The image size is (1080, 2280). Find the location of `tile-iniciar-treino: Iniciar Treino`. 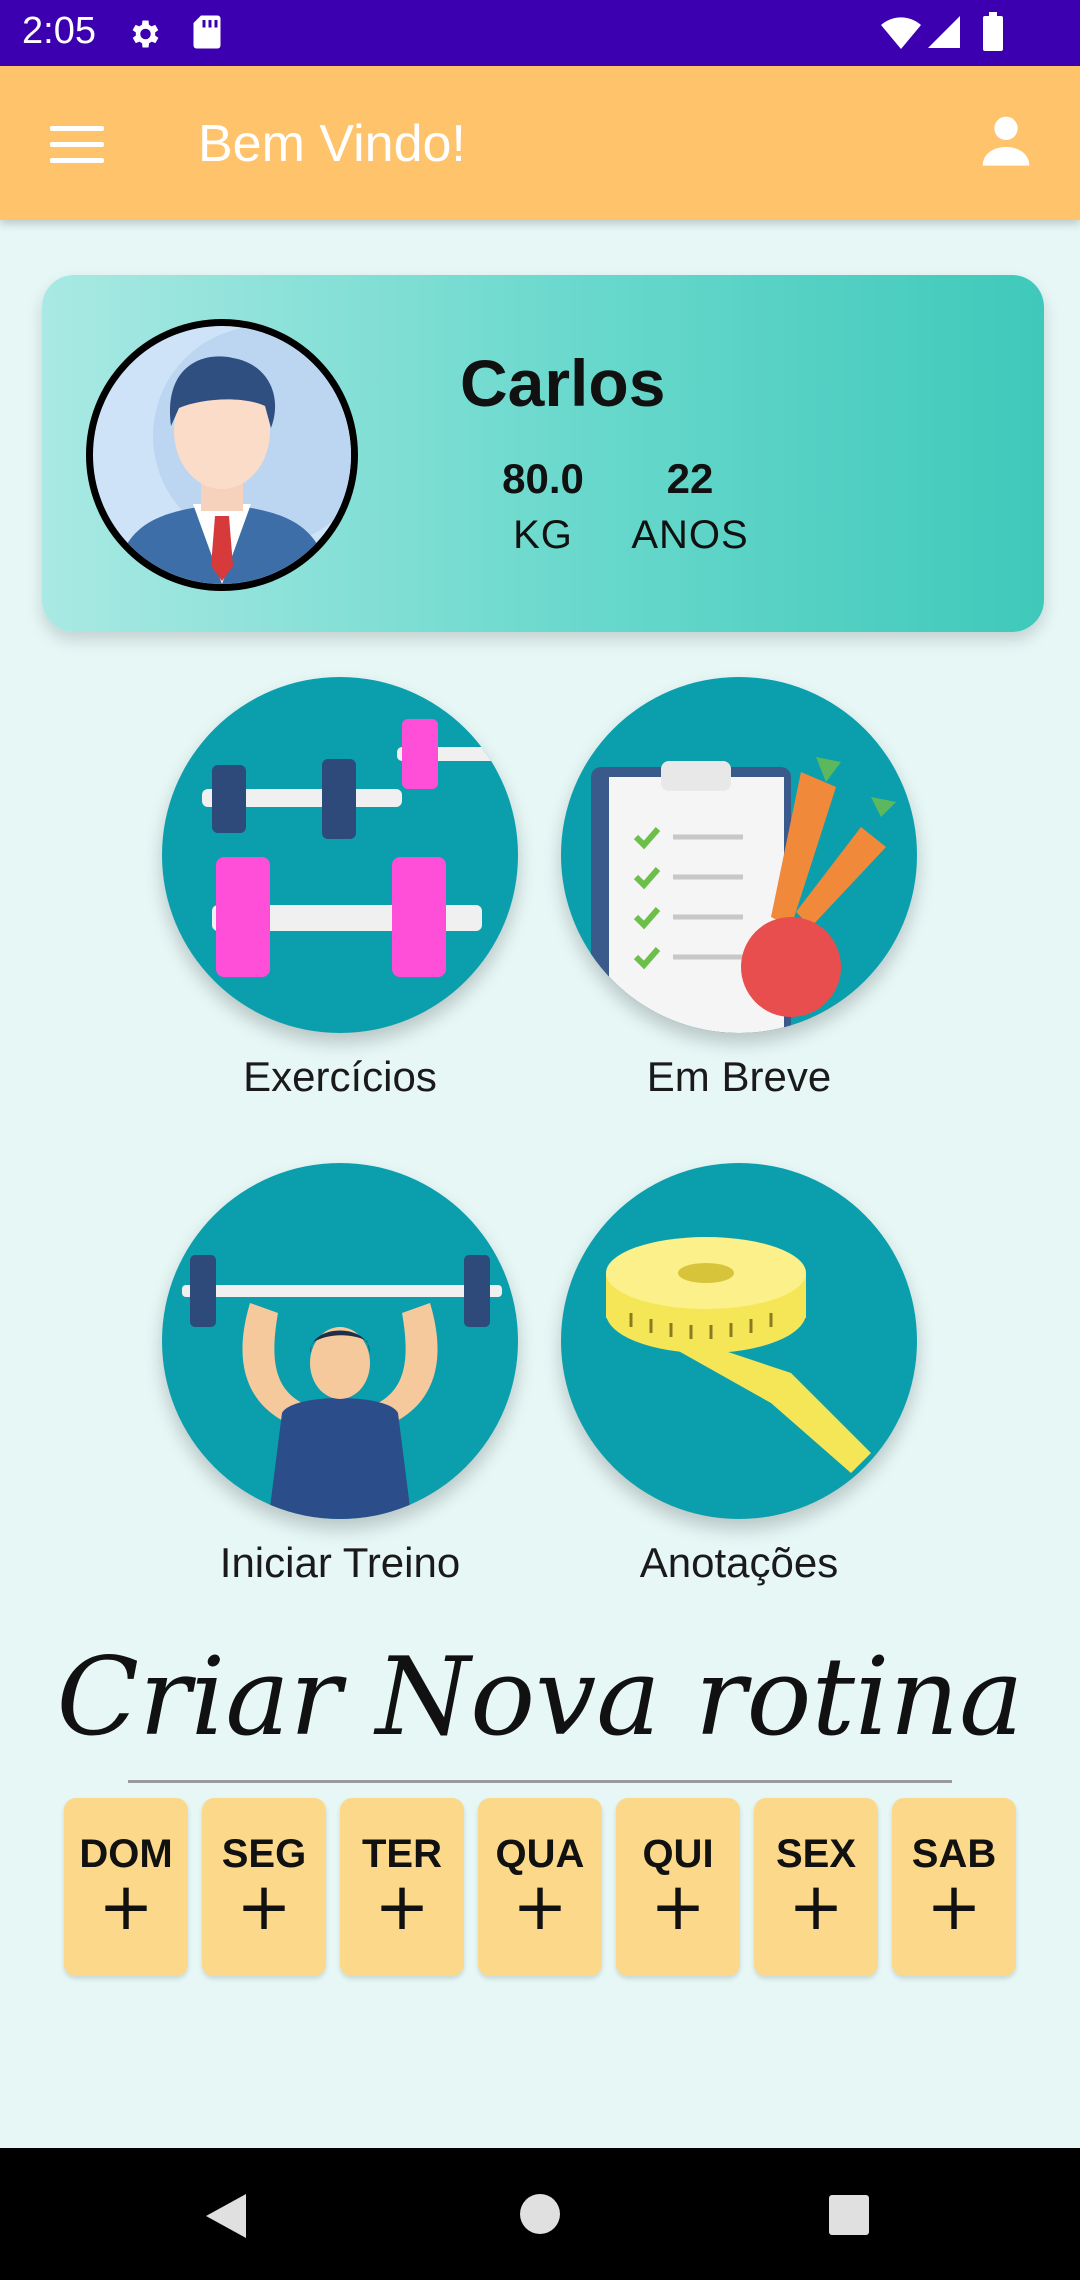

tile-iniciar-treino: Iniciar Treino is located at coordinates (340, 1375).